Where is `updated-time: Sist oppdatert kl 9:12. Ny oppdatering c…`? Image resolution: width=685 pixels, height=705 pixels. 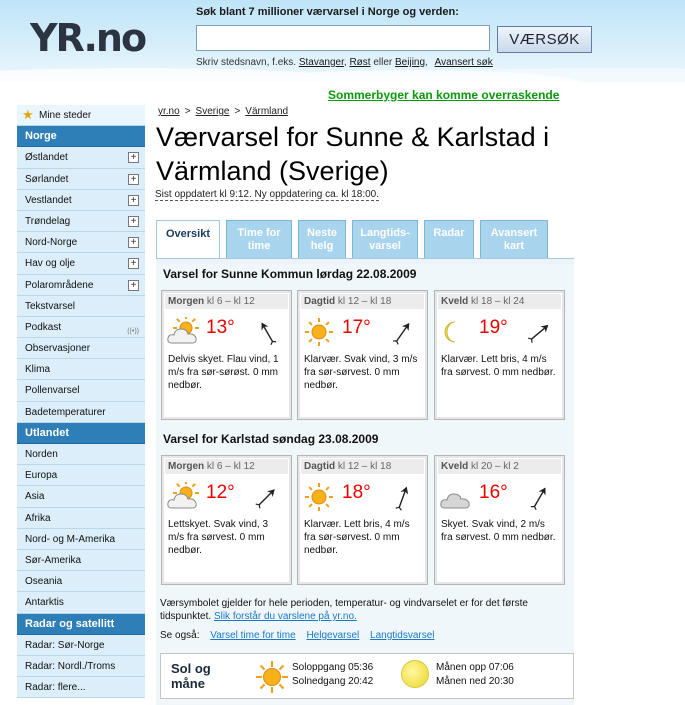 updated-time: Sist oppdatert kl 9:12. Ny oppdatering c… is located at coordinates (267, 195).